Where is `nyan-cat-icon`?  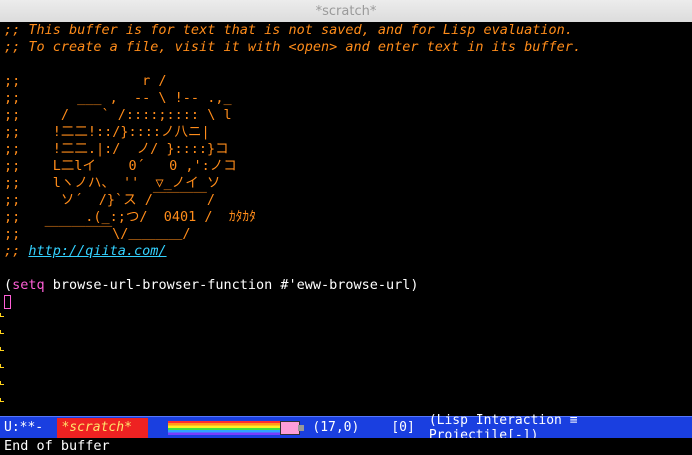 nyan-cat-icon is located at coordinates (291, 427).